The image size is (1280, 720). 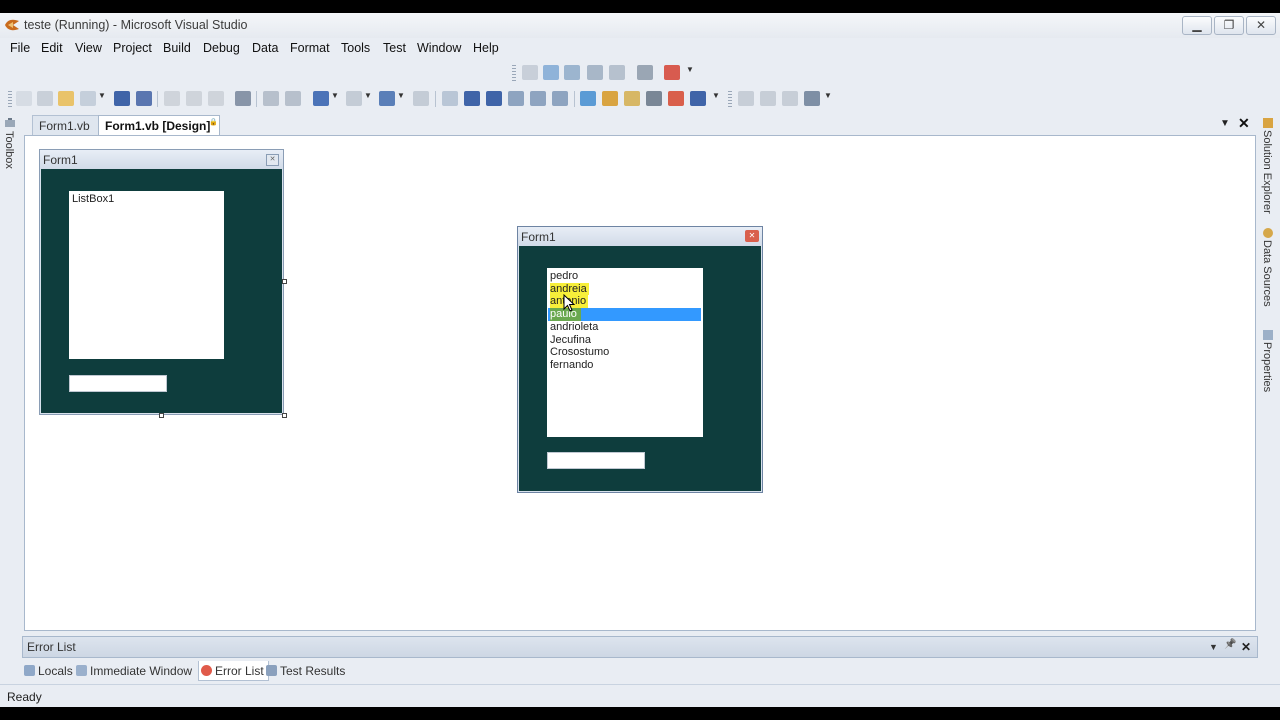 What do you see at coordinates (595, 72) in the screenshot?
I see `view-code-icon` at bounding box center [595, 72].